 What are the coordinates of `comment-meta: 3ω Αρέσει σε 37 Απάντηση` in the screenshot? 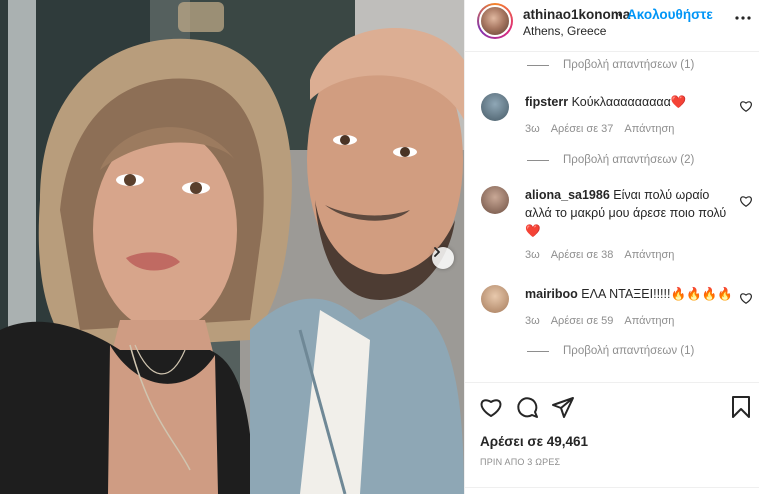 It's located at (599, 129).